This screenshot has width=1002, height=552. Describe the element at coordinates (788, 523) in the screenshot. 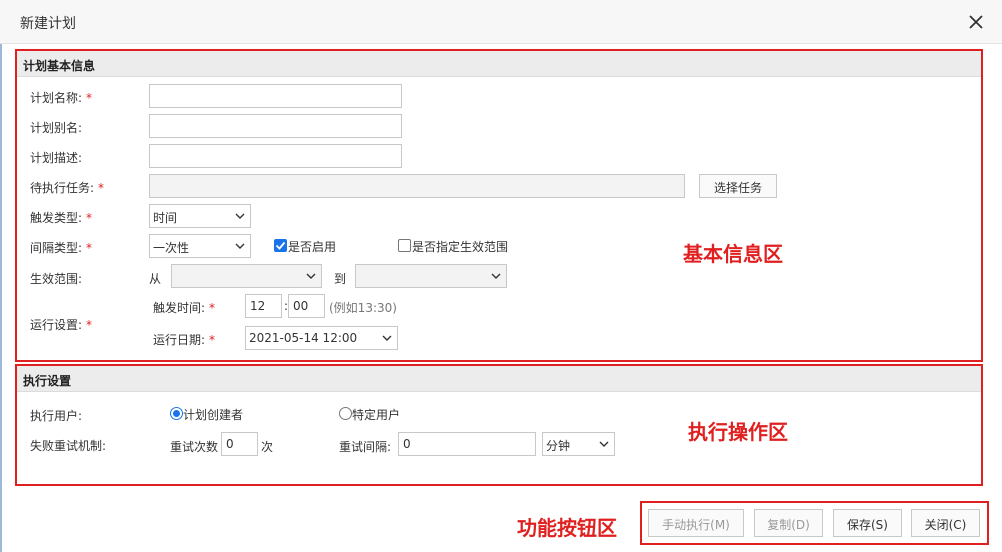

I see `copy-button: 复制(D)` at that location.